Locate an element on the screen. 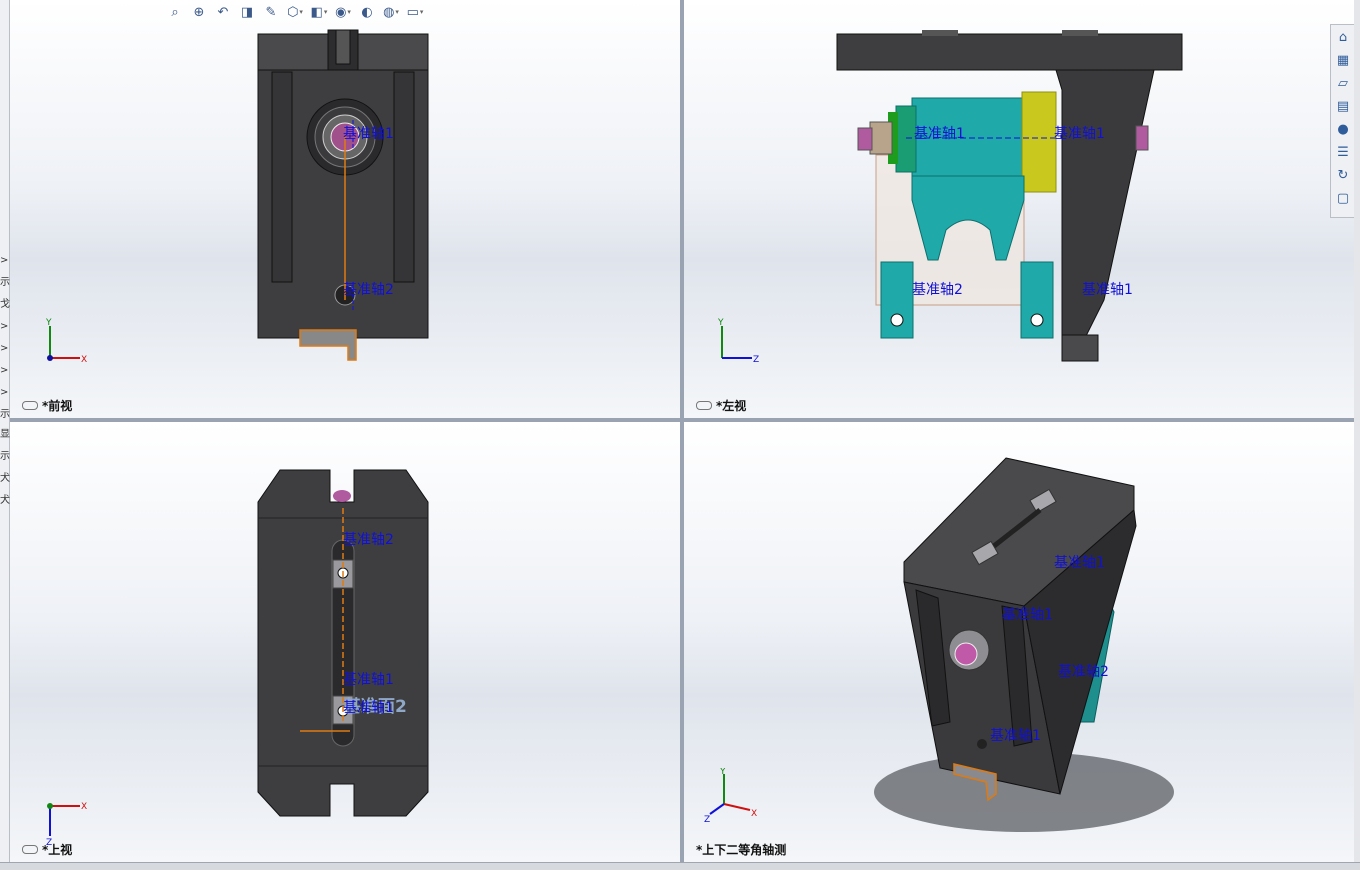  left-triad-y: Y is located at coordinates (720, 323).